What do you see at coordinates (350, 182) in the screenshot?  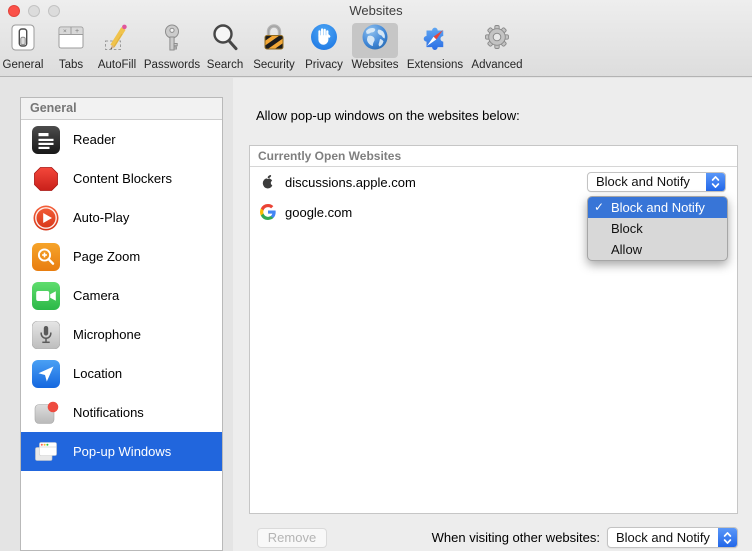 I see `site-name: discussions.apple.com` at bounding box center [350, 182].